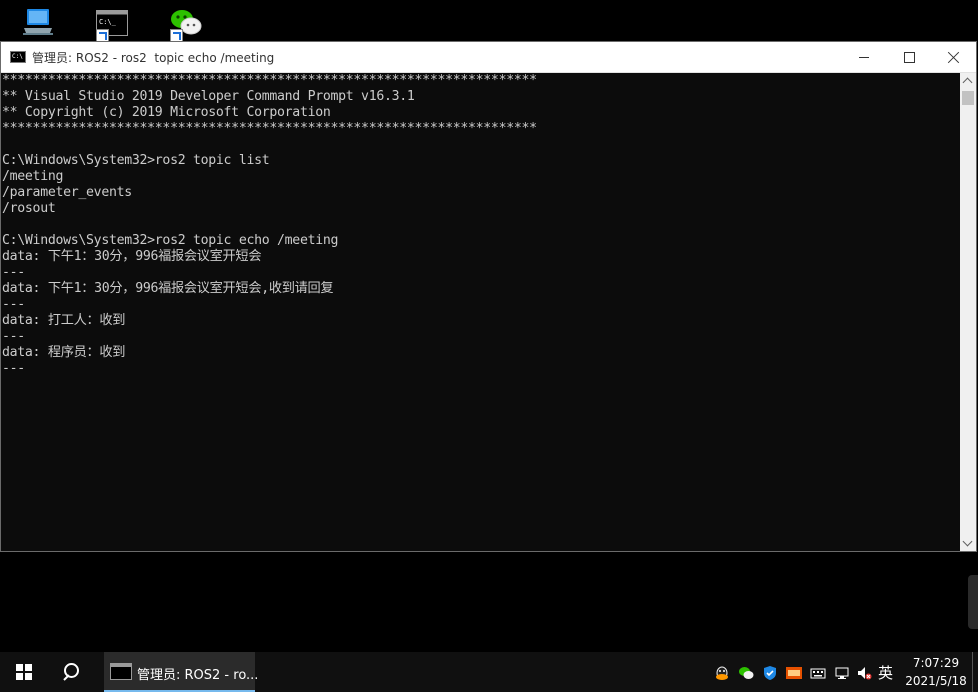 The height and width of the screenshot is (692, 978). I want to click on maximize-button, so click(909, 57).